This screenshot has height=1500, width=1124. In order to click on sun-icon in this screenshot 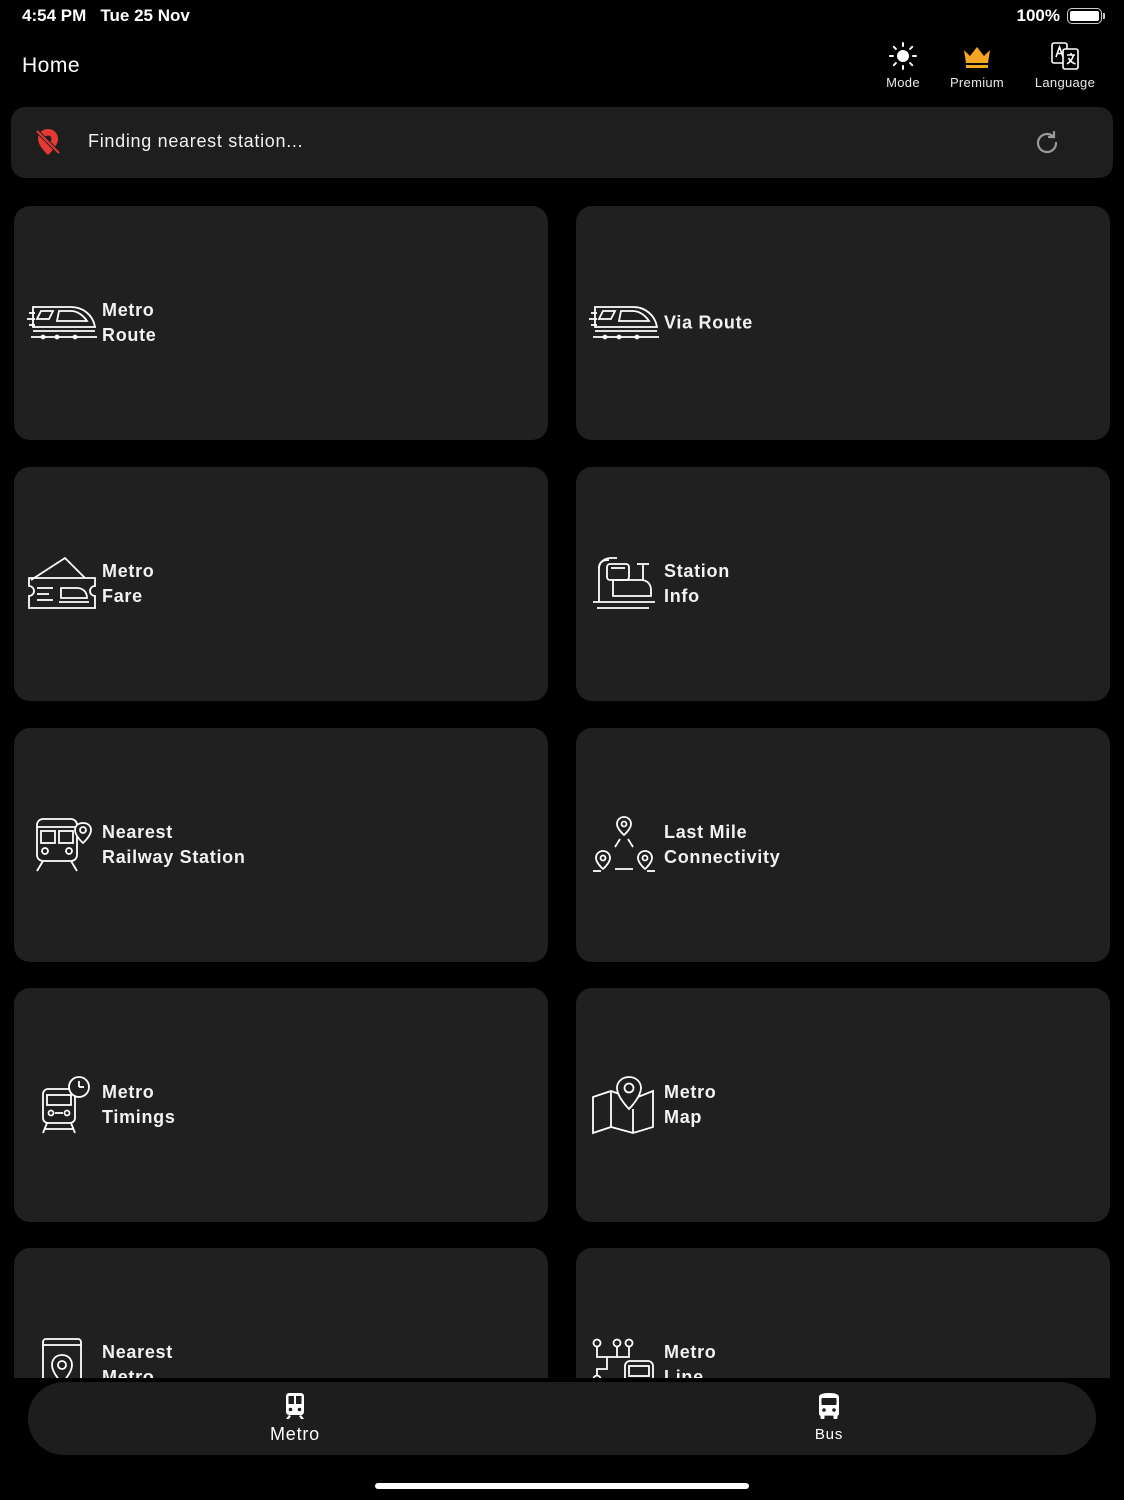, I will do `click(903, 56)`.